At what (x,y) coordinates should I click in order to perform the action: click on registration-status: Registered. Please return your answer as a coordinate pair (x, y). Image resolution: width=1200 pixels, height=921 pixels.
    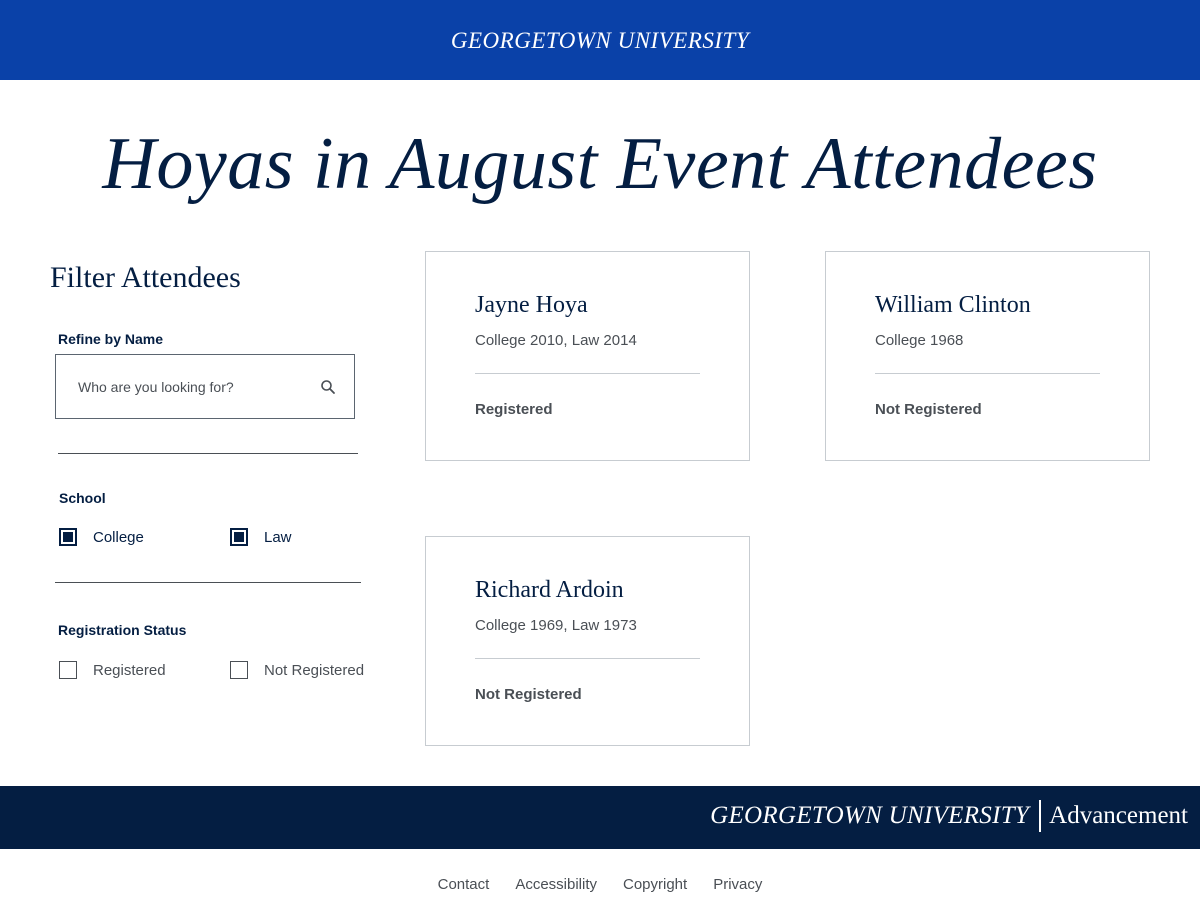
    Looking at the image, I should click on (514, 409).